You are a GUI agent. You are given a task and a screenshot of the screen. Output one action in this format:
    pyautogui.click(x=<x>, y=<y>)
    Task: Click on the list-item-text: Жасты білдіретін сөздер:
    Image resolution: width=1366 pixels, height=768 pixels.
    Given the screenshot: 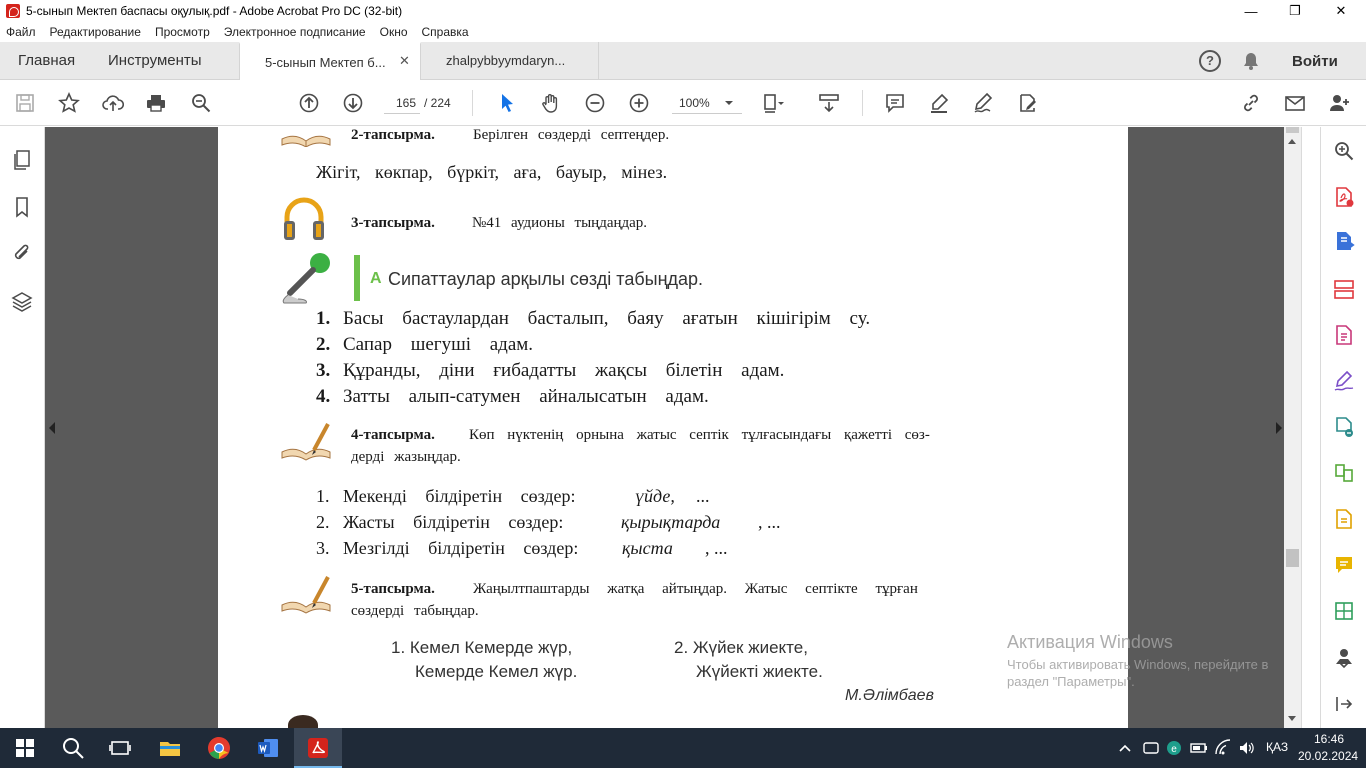 What is the action you would take?
    pyautogui.click(x=453, y=522)
    